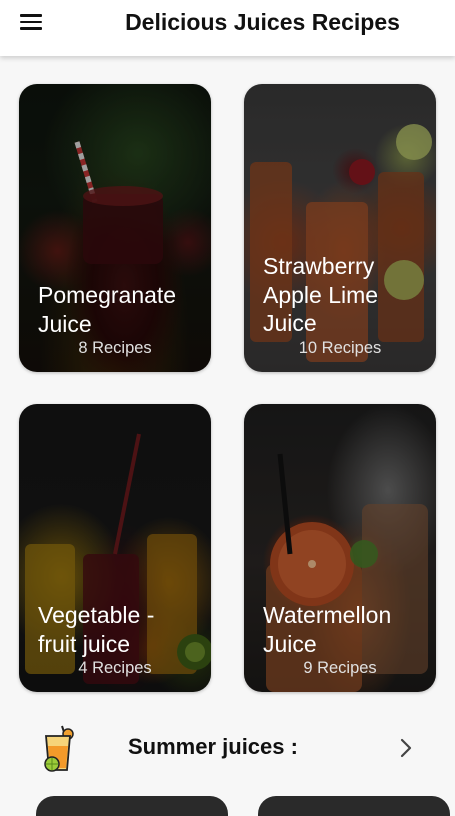 The image size is (455, 816). What do you see at coordinates (327, 629) in the screenshot?
I see `category-title: Watermellon Juice` at bounding box center [327, 629].